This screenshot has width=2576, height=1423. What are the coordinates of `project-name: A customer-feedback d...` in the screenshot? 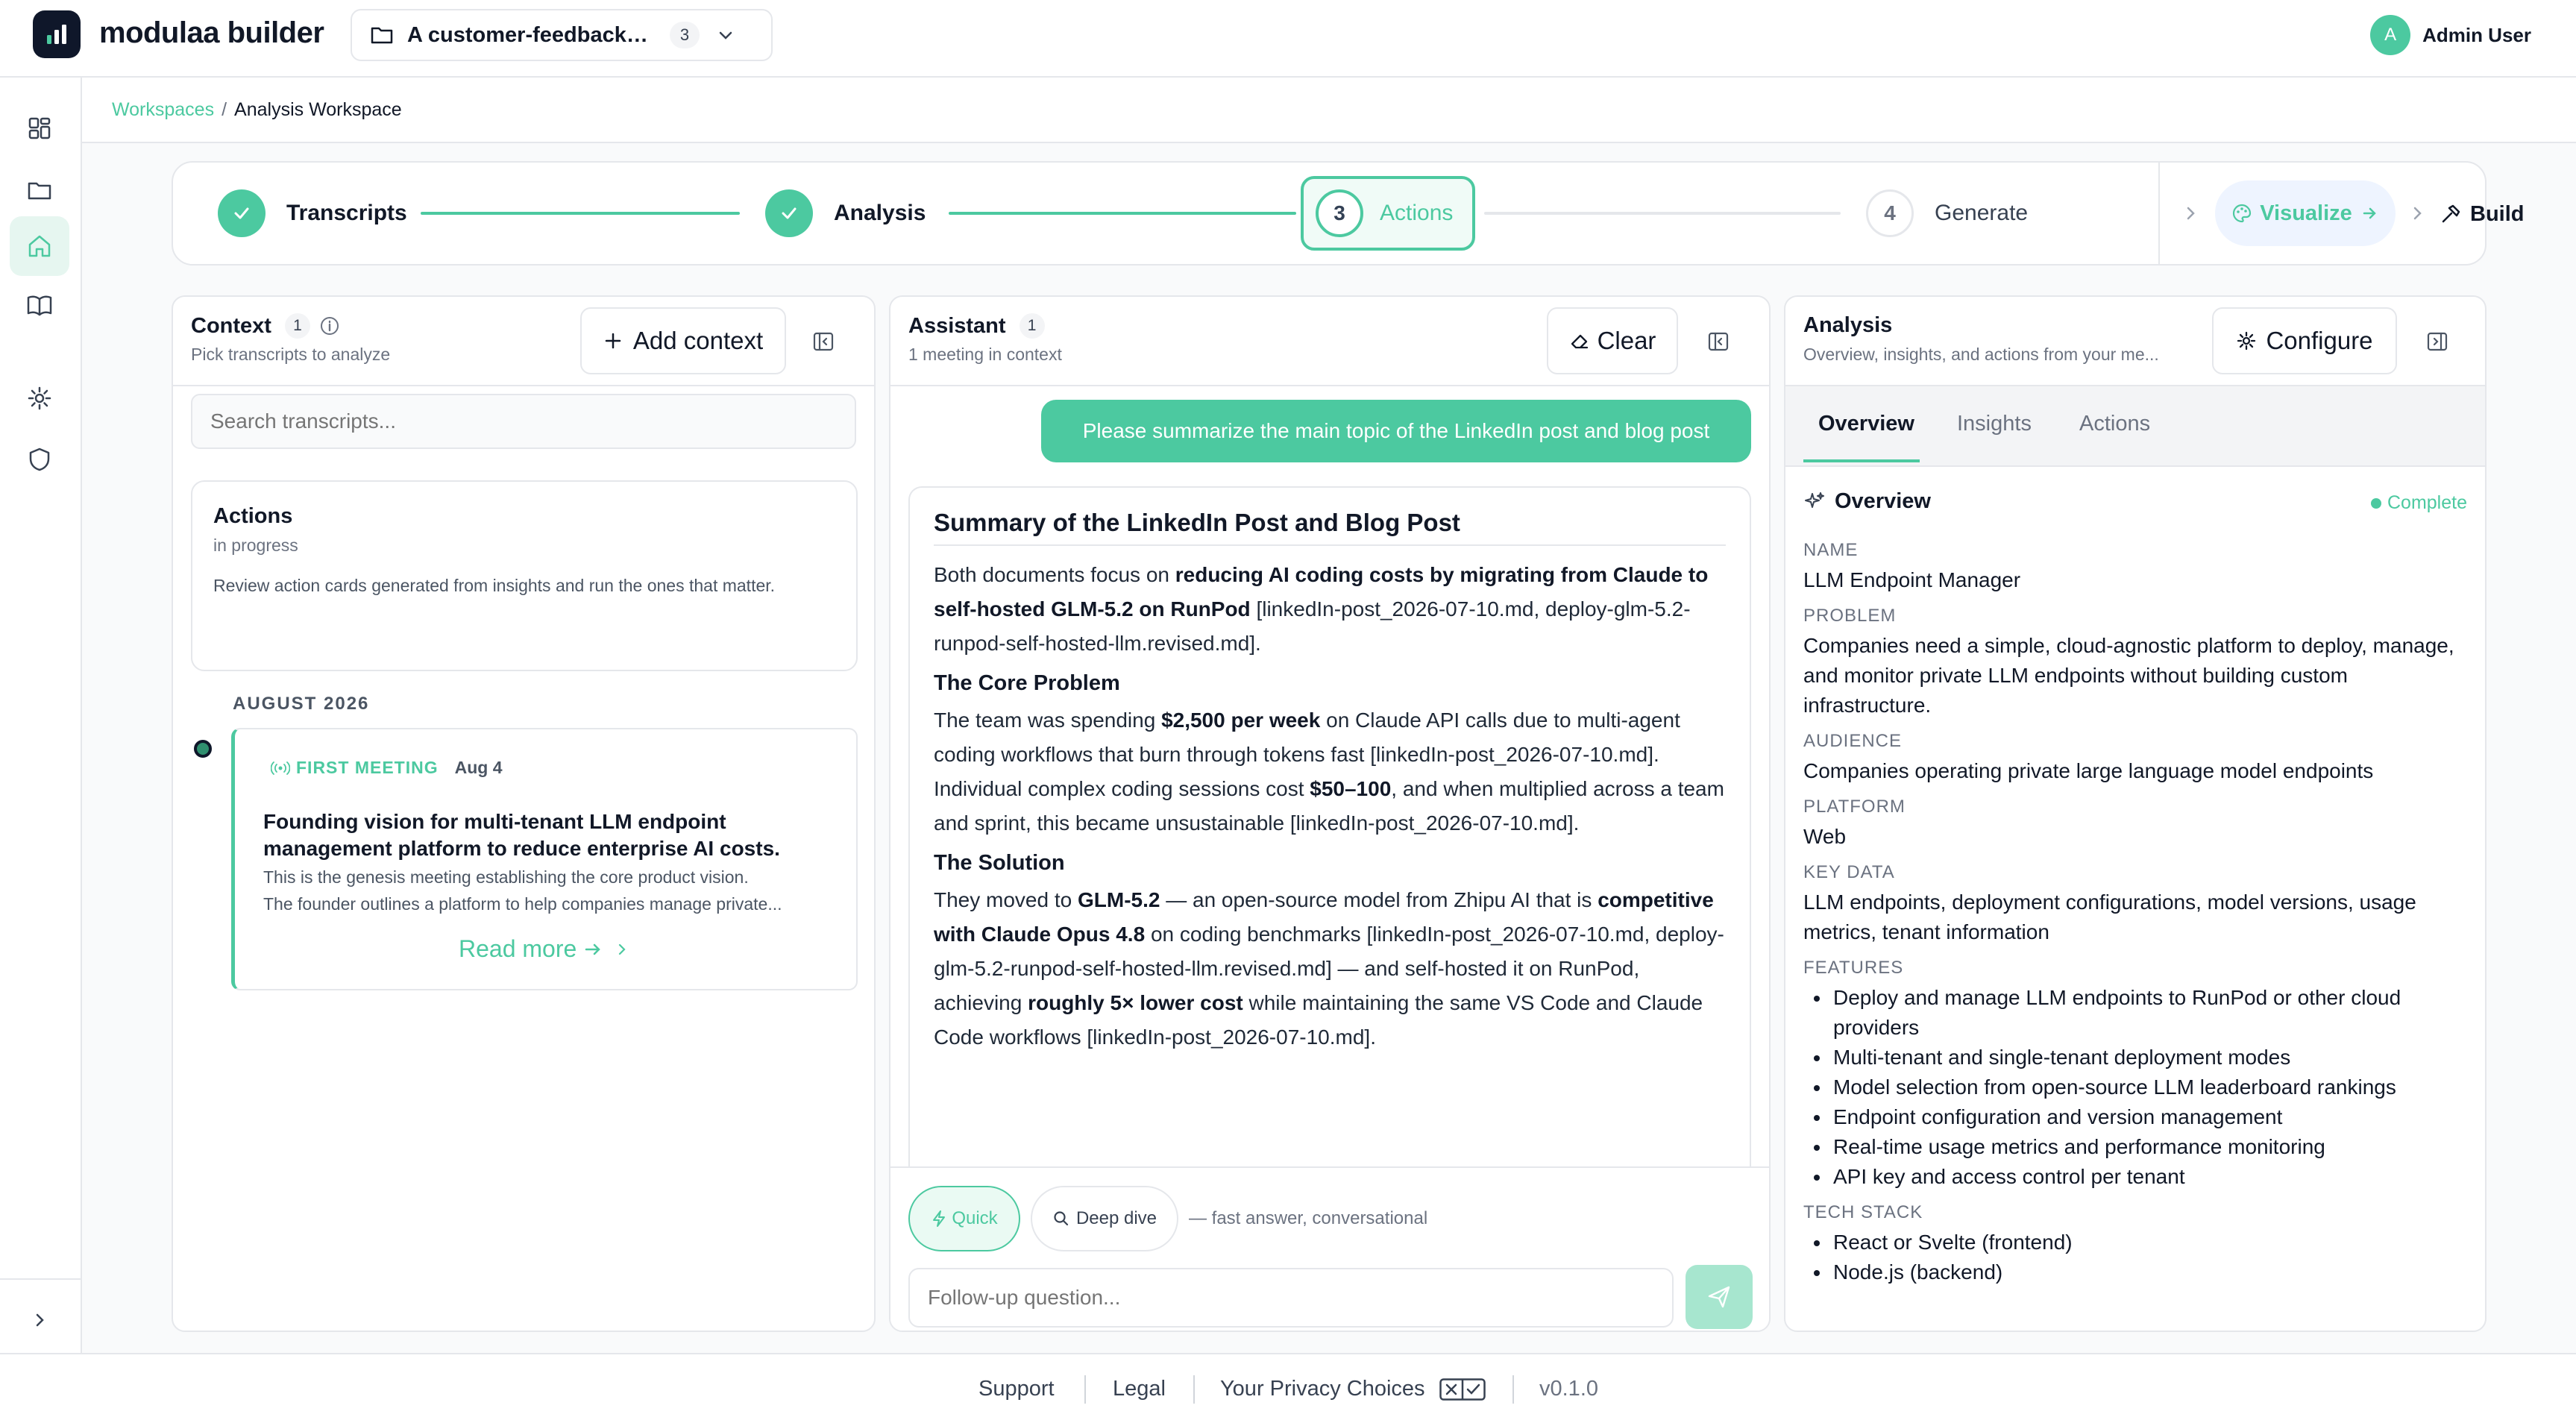 It's located at (530, 34).